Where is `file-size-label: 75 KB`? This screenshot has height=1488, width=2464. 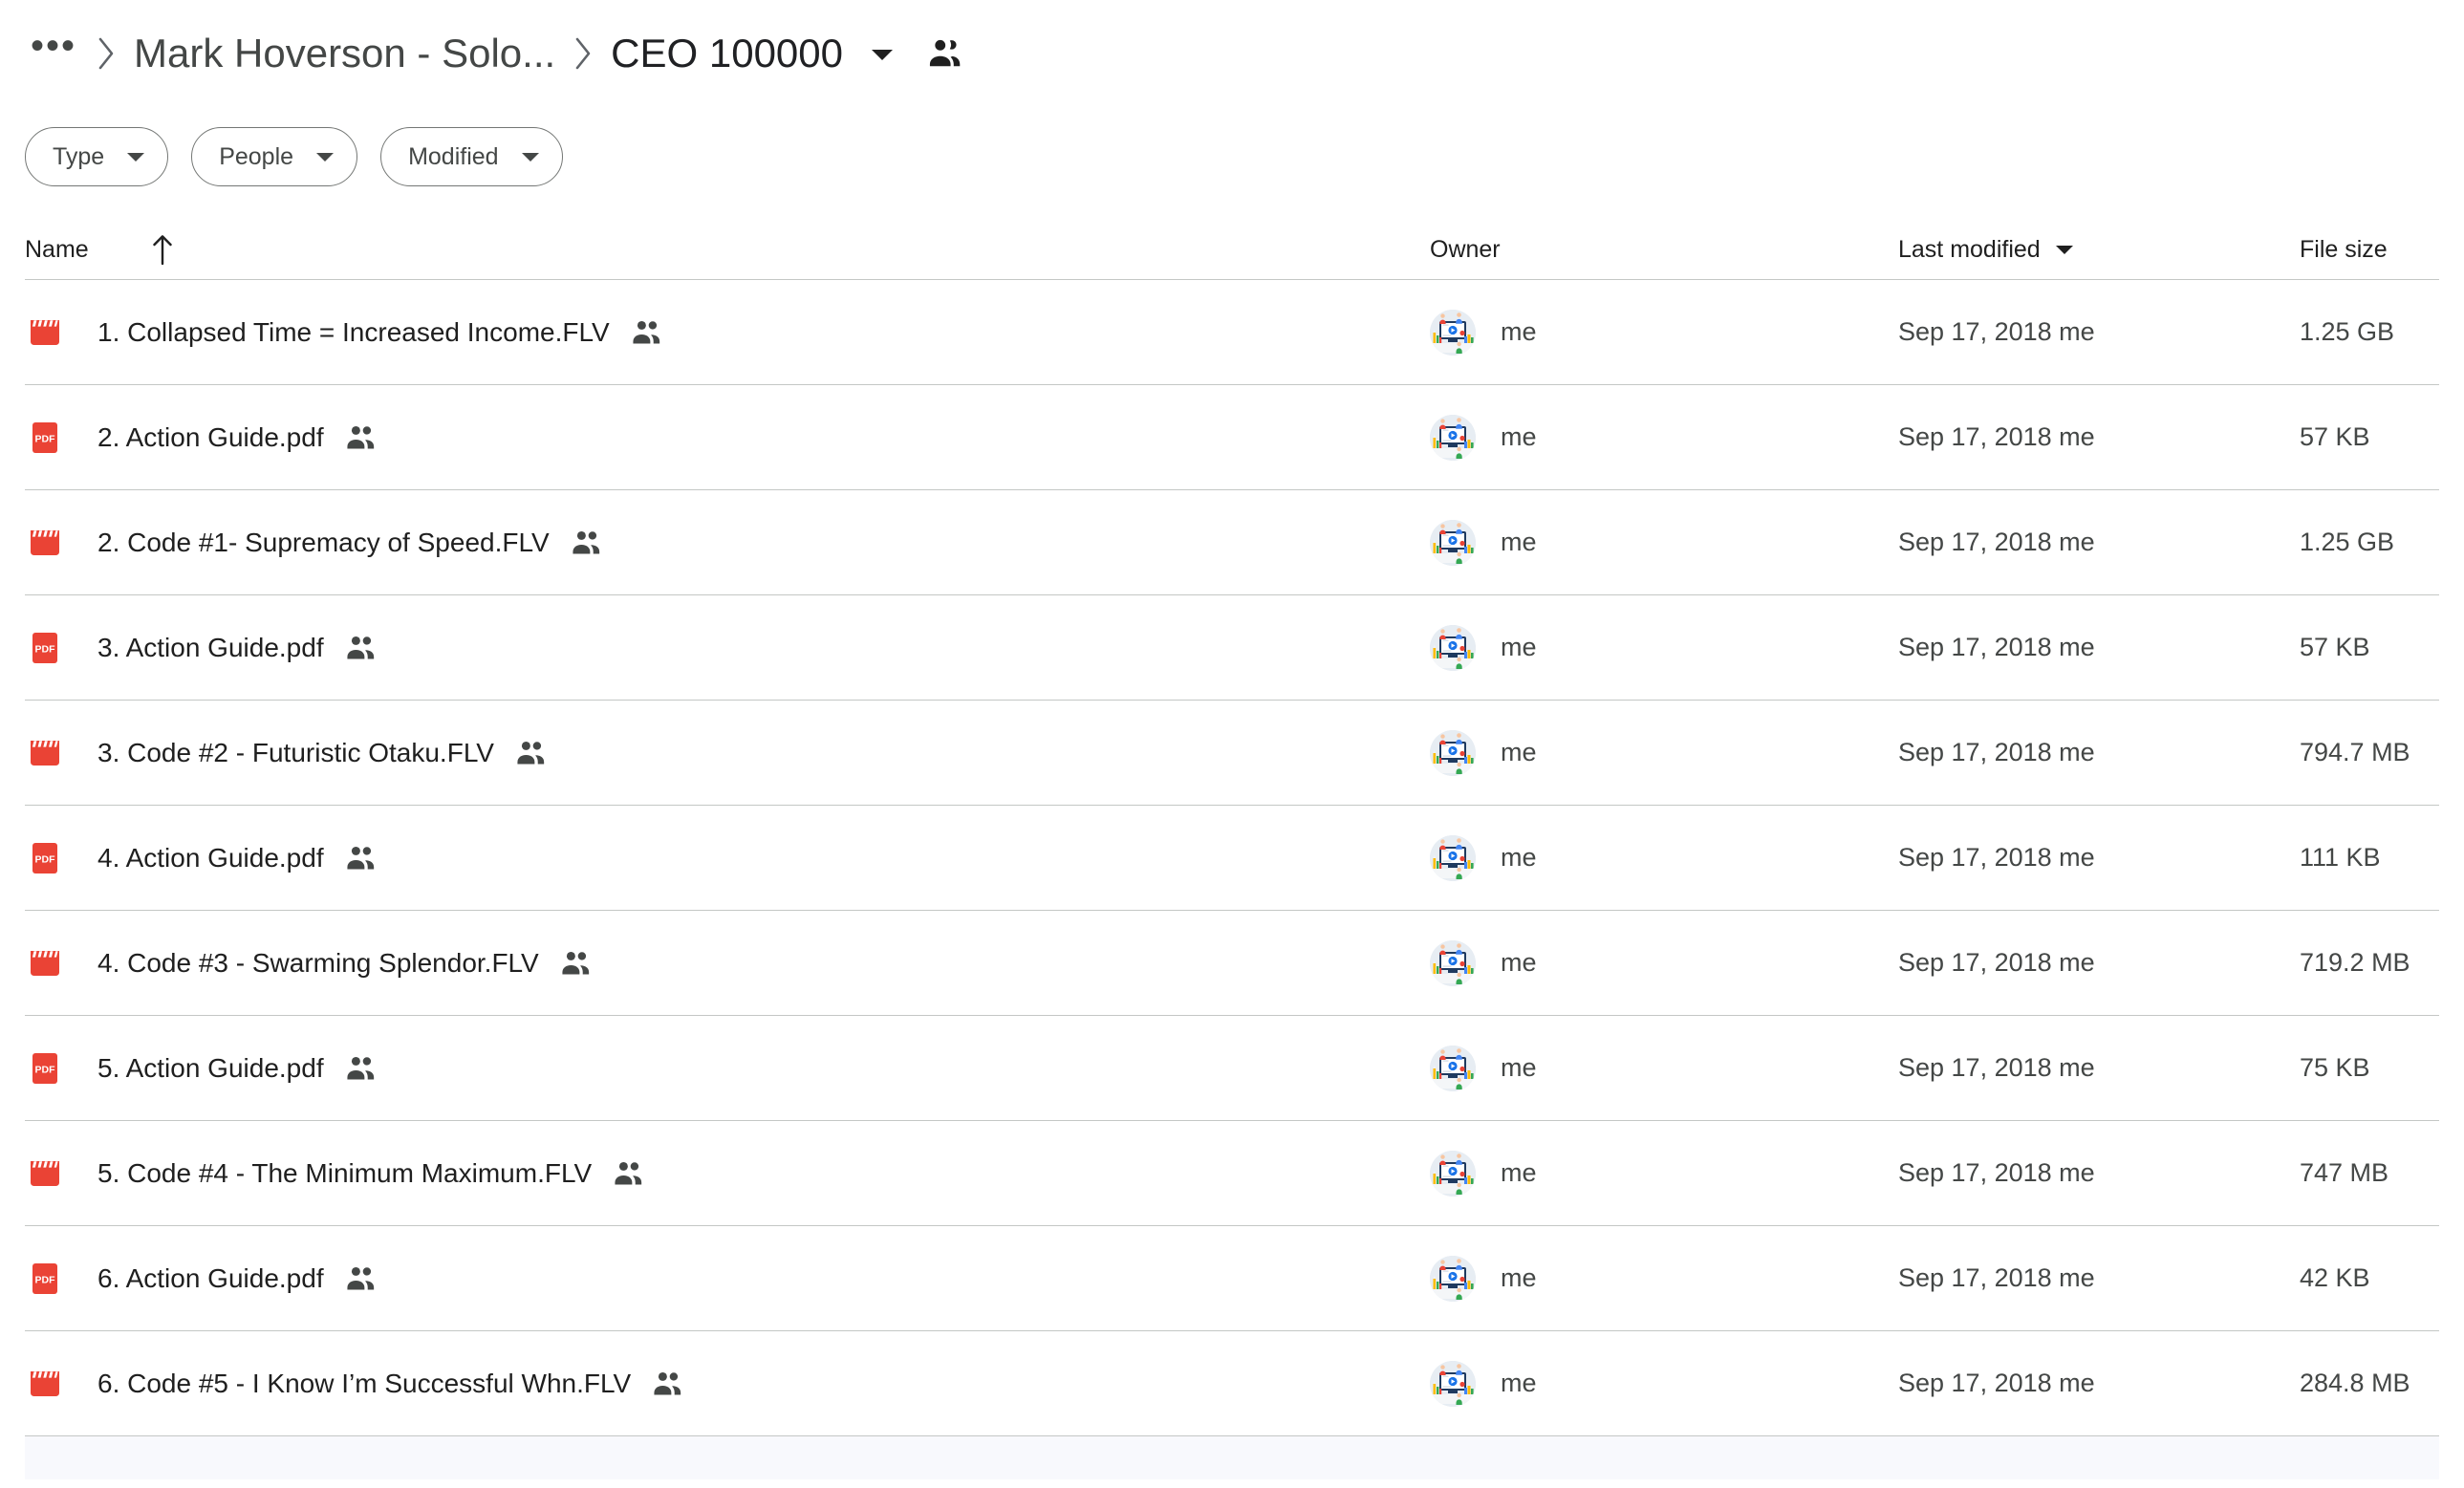
file-size-label: 75 KB is located at coordinates (2335, 1067).